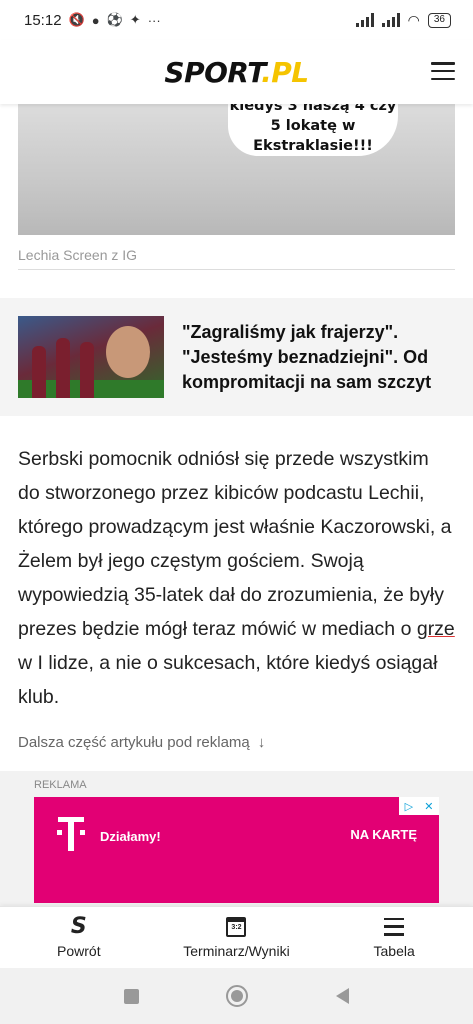 This screenshot has height=1024, width=473. What do you see at coordinates (131, 996) in the screenshot?
I see `recents-icon` at bounding box center [131, 996].